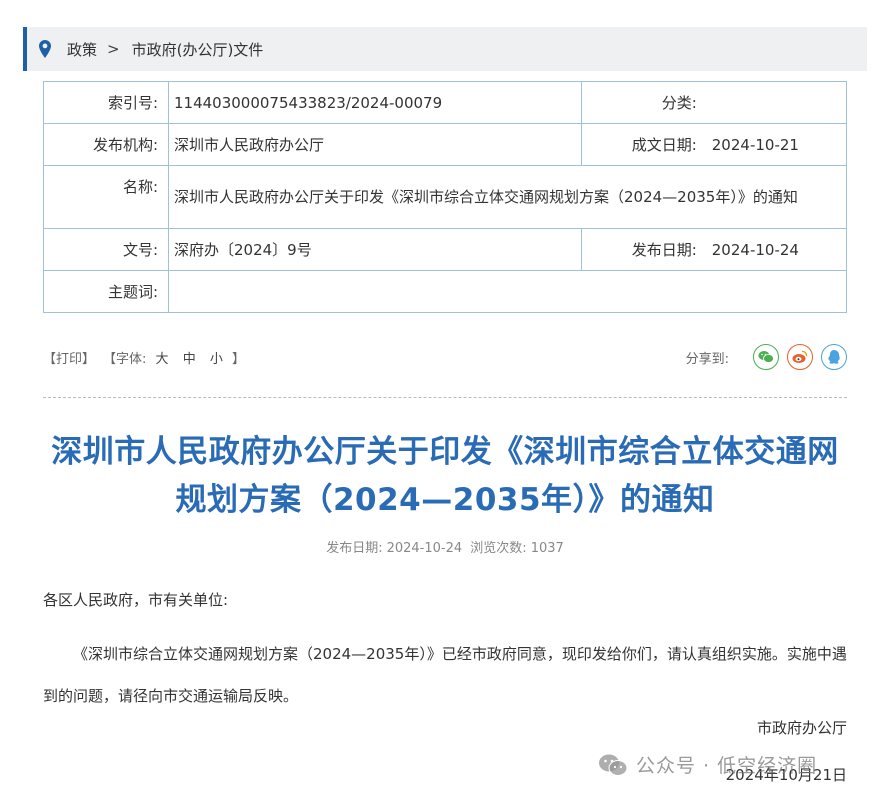 The image size is (890, 800). Describe the element at coordinates (507, 291) in the screenshot. I see `keywords-value` at that location.